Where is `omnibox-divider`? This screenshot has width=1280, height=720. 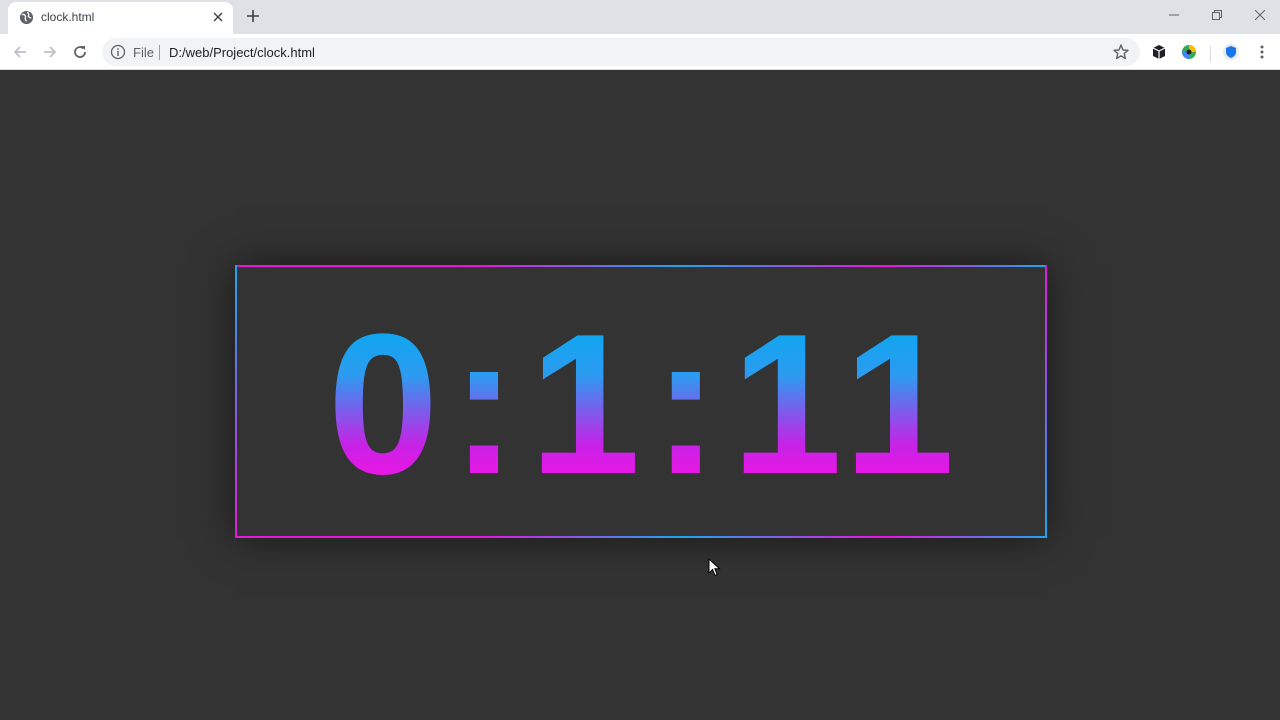 omnibox-divider is located at coordinates (159, 52).